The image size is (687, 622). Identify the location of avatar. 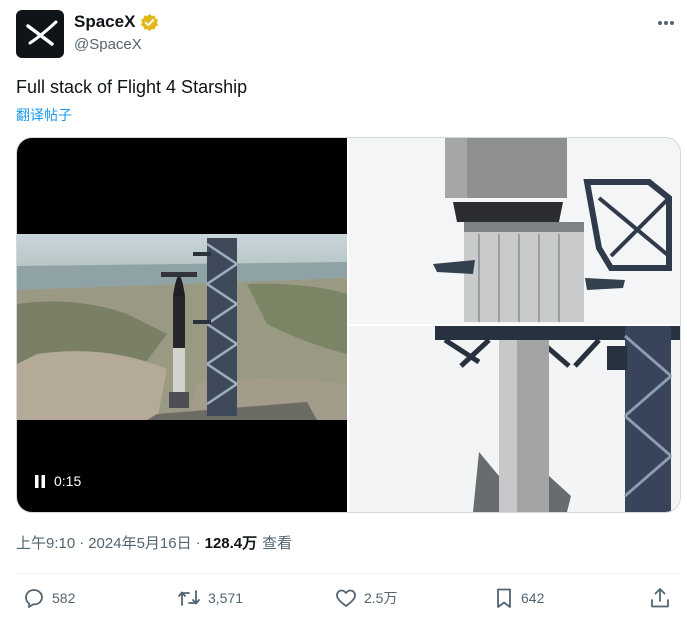
(40, 34).